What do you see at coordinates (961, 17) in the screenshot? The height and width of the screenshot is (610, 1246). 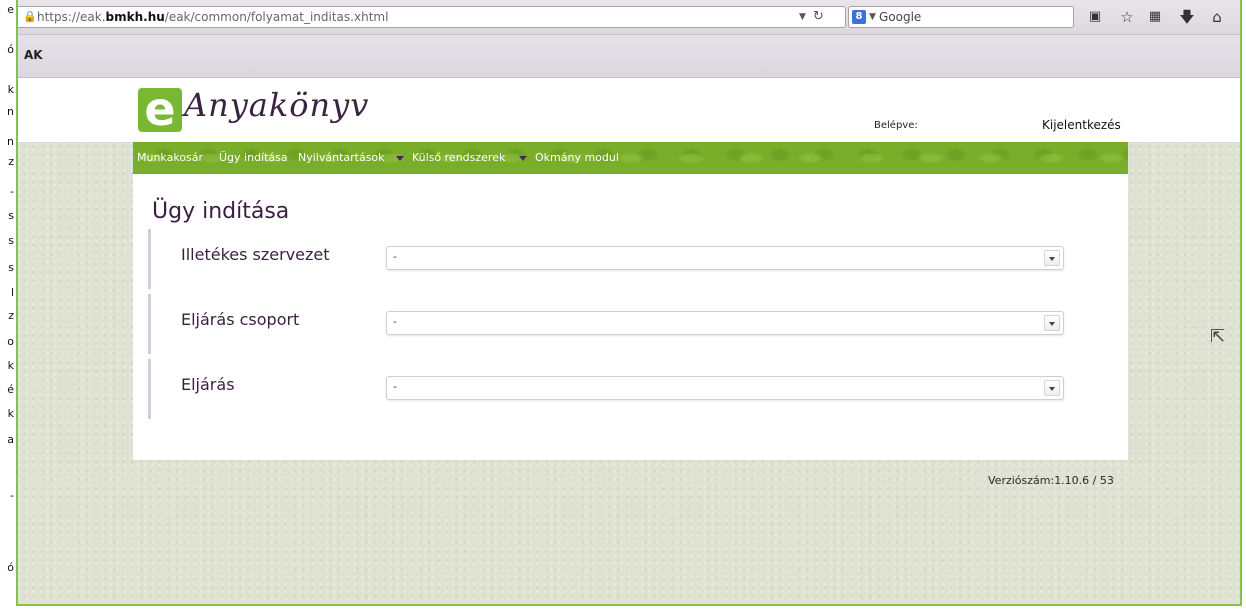 I see `search-bar: 8 ▼ Google` at bounding box center [961, 17].